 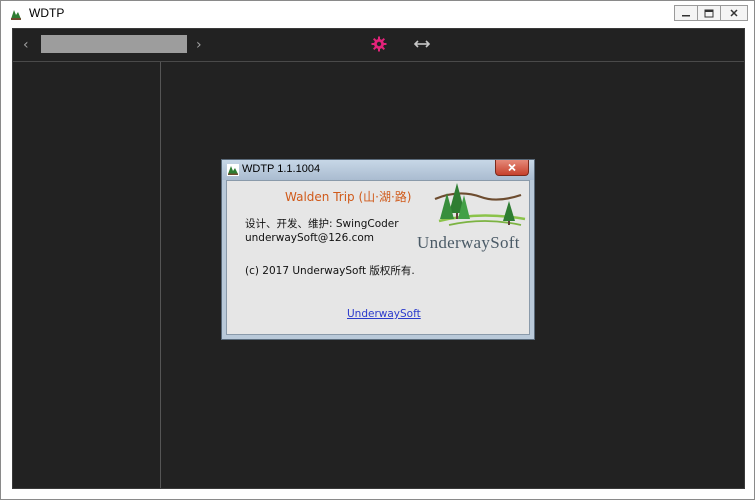 What do you see at coordinates (378, 170) in the screenshot?
I see `dialog-title-bar: WDTP 1.1.1004` at bounding box center [378, 170].